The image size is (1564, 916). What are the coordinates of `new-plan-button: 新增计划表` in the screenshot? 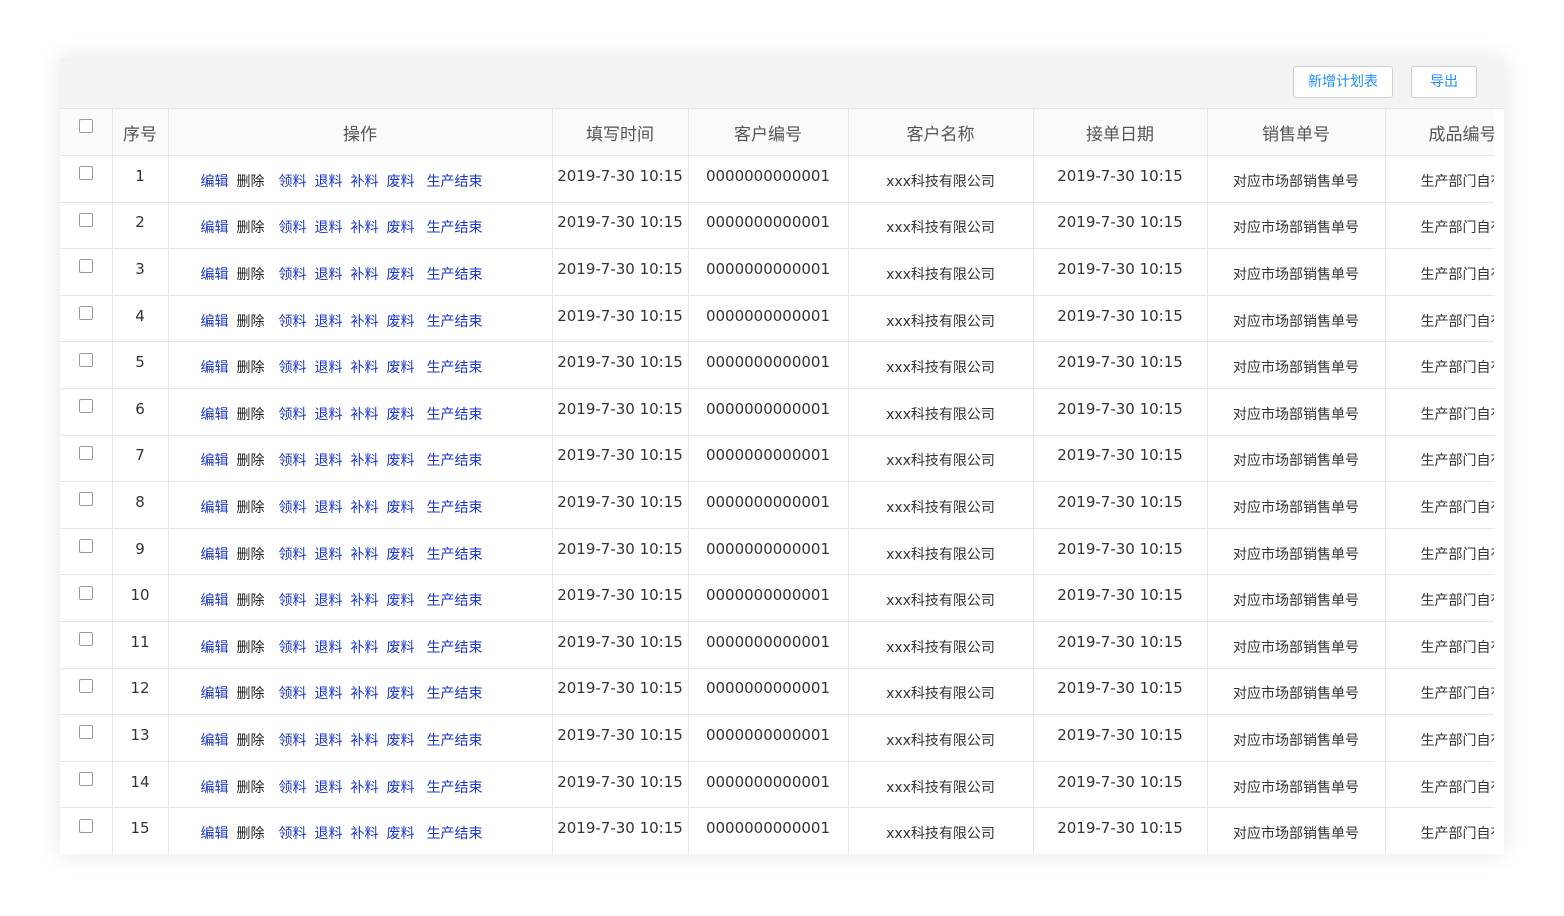 It's located at (1343, 82).